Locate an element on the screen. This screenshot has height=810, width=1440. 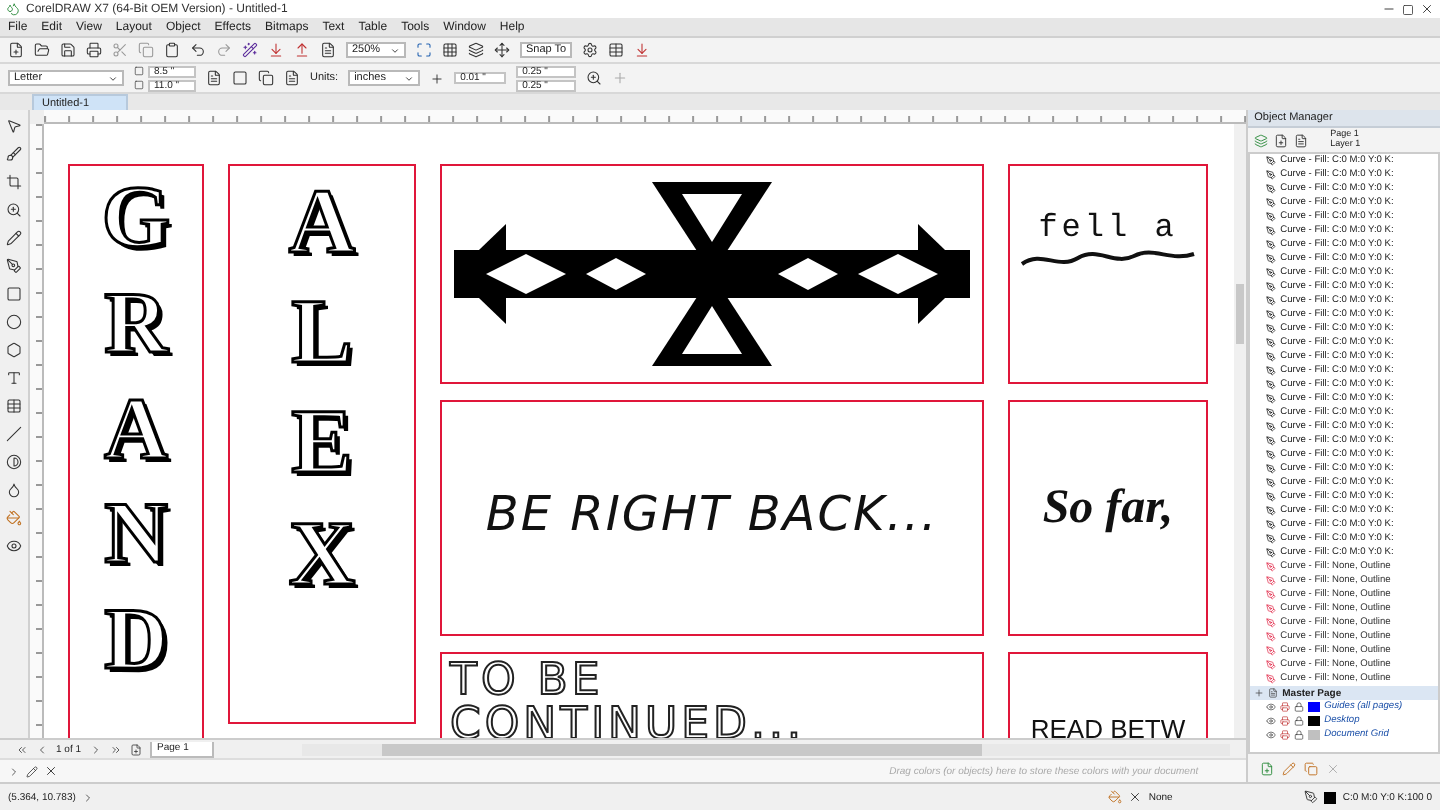
polygon-icon is located at coordinates (14, 350).